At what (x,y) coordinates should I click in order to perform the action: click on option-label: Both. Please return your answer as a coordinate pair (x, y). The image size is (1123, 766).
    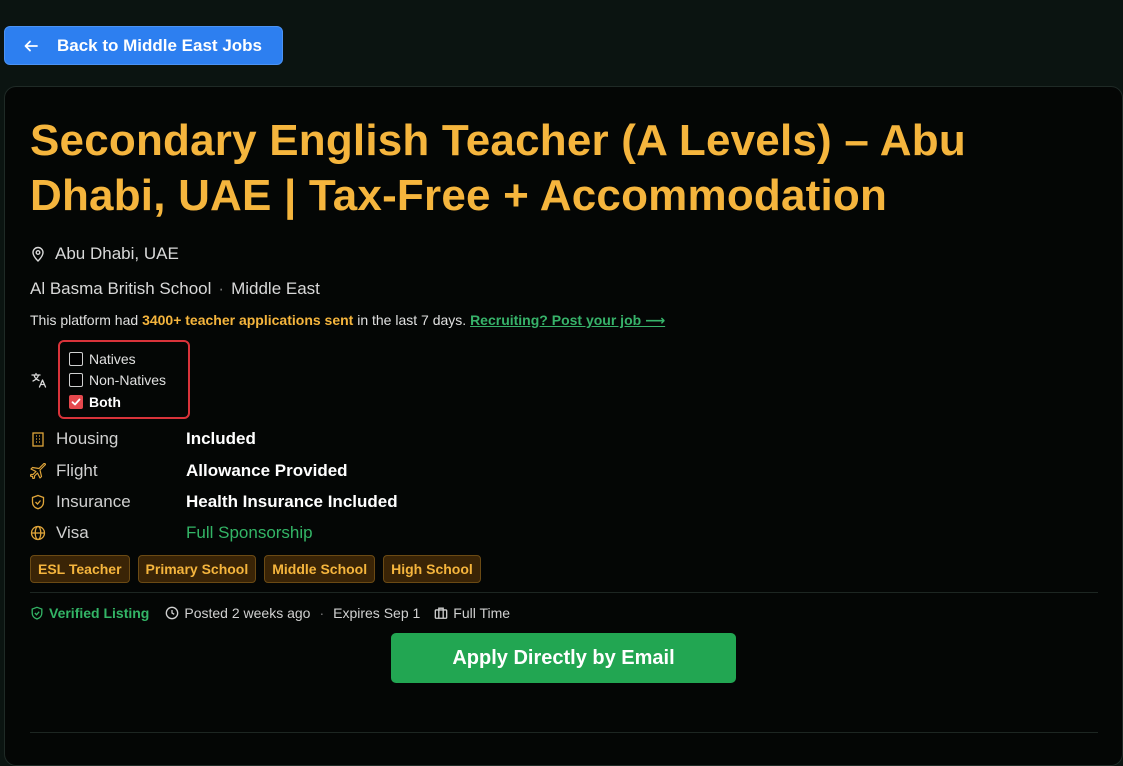
    Looking at the image, I should click on (105, 401).